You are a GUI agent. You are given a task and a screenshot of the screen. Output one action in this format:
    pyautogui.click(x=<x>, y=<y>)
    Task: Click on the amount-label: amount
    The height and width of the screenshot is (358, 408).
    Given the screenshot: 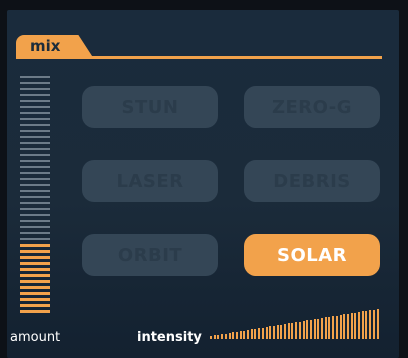 What is the action you would take?
    pyautogui.click(x=35, y=337)
    